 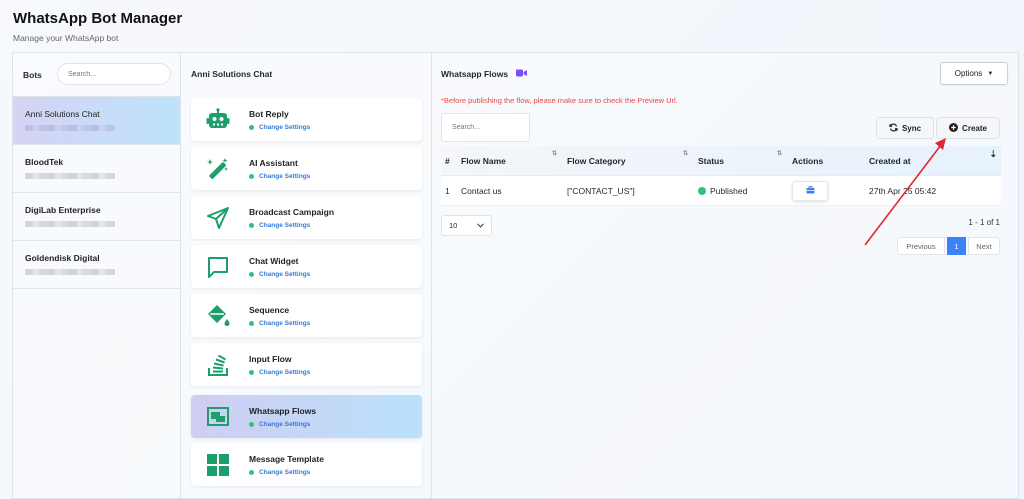 What do you see at coordinates (306, 119) in the screenshot?
I see `feature-bot-reply: Bot Reply Change Settings` at bounding box center [306, 119].